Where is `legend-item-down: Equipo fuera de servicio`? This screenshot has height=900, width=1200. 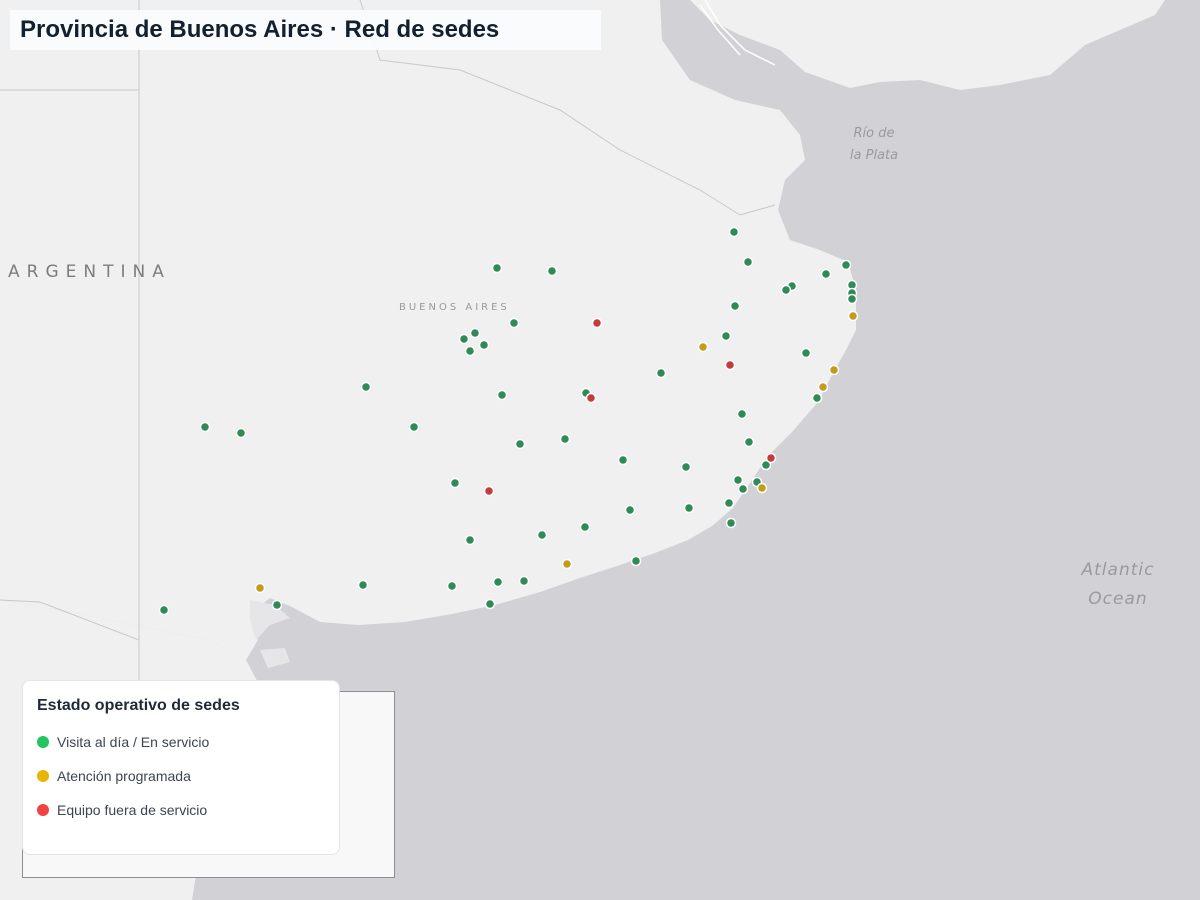
legend-item-down: Equipo fuera de servicio is located at coordinates (181, 810).